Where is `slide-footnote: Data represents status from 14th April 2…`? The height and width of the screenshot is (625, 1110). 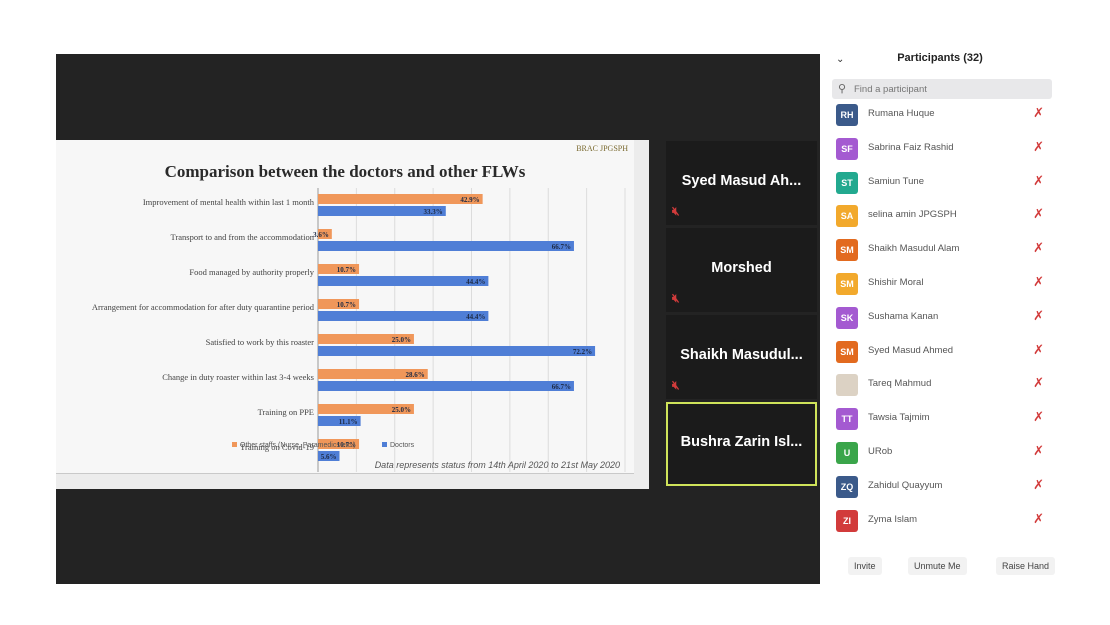 slide-footnote: Data represents status from 14th April 2… is located at coordinates (497, 465).